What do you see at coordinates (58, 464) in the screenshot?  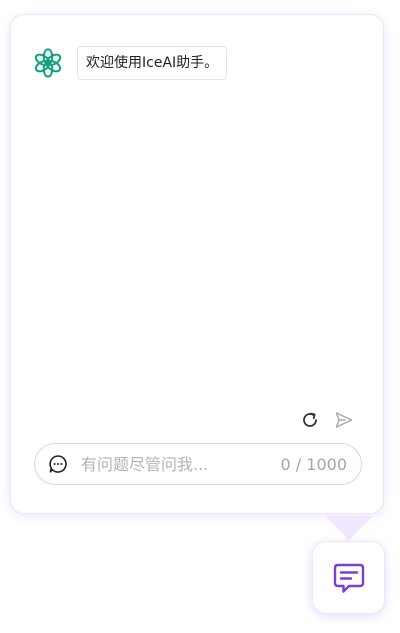 I see `chat-bubble-icon` at bounding box center [58, 464].